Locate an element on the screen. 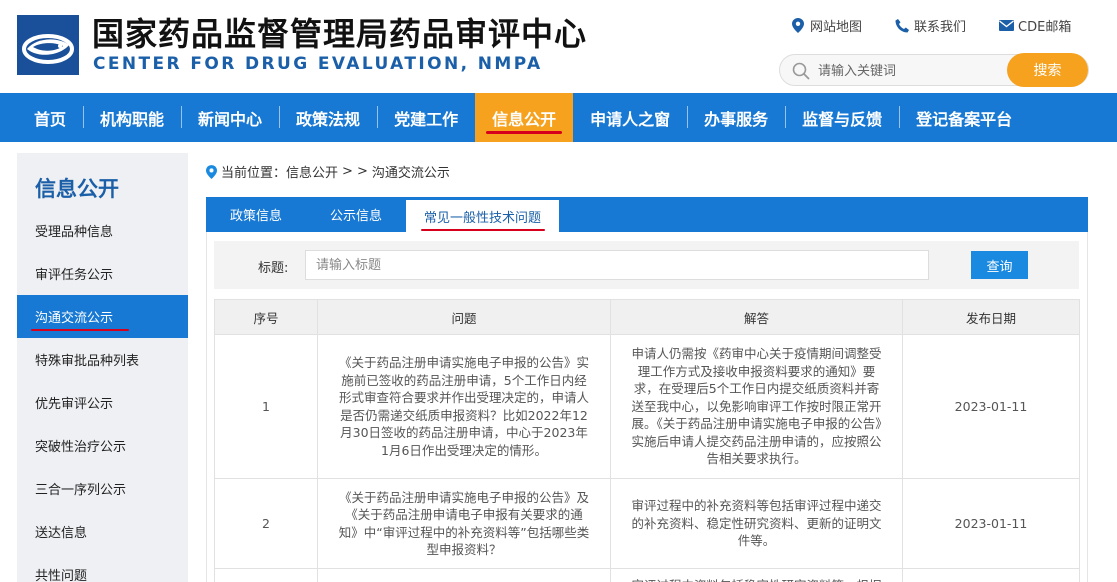  active-sidebar-underline is located at coordinates (80, 330).